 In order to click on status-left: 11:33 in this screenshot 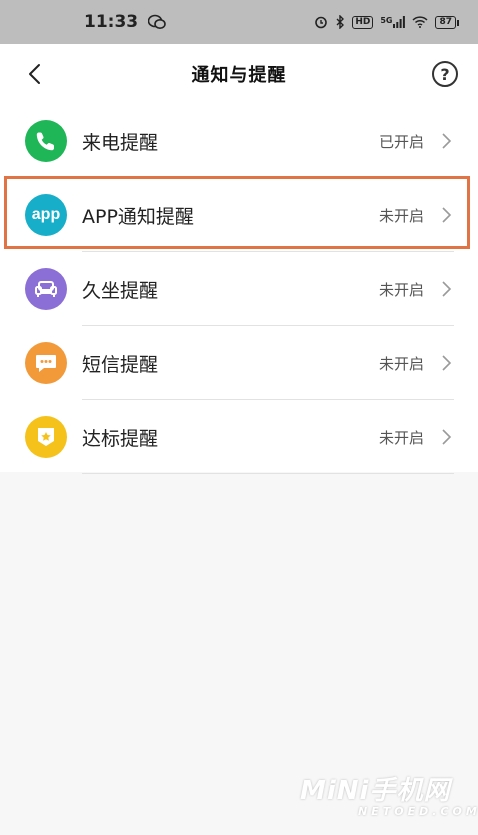, I will do `click(125, 22)`.